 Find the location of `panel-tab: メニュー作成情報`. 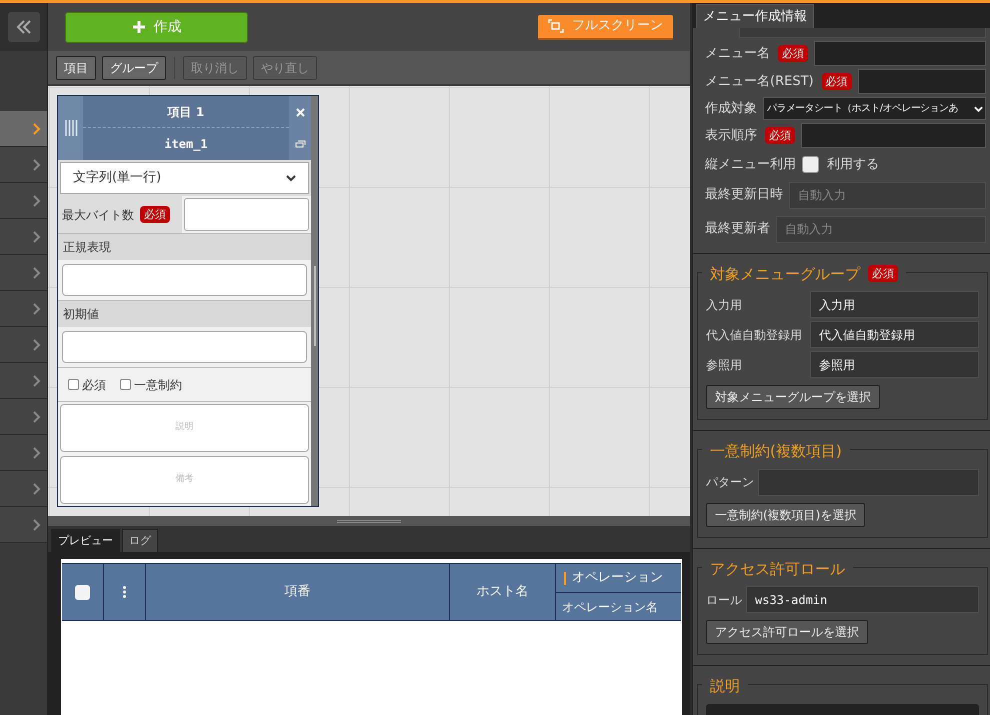

panel-tab: メニュー作成情報 is located at coordinates (755, 16).